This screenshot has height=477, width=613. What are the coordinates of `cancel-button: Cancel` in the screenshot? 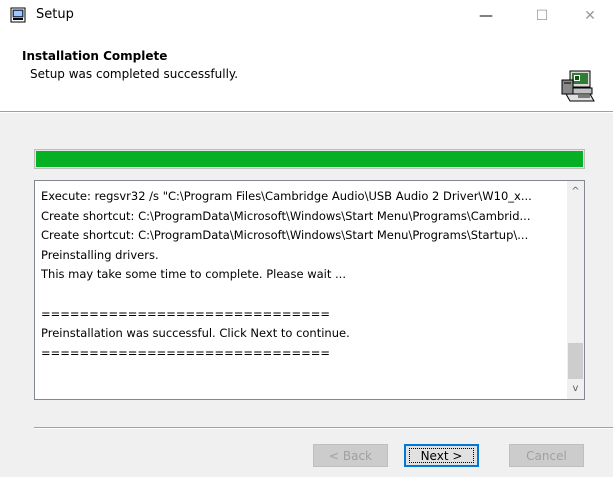 It's located at (546, 455).